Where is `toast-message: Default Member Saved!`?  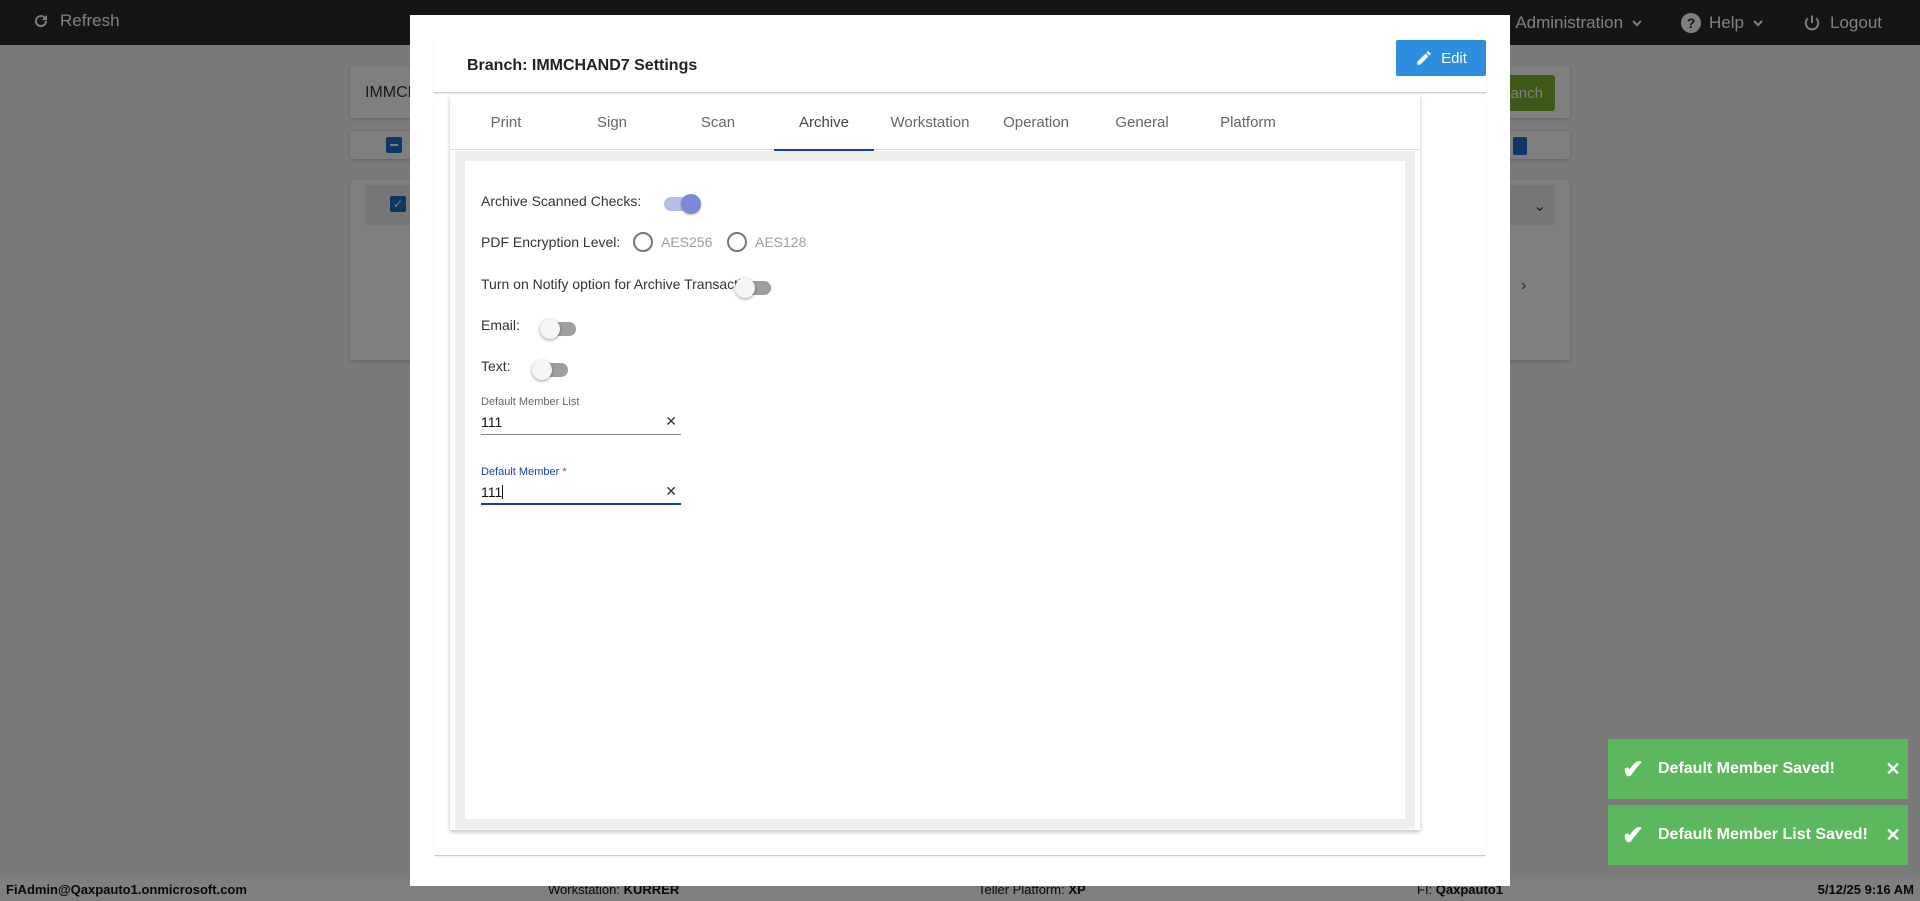 toast-message: Default Member Saved! is located at coordinates (1746, 768).